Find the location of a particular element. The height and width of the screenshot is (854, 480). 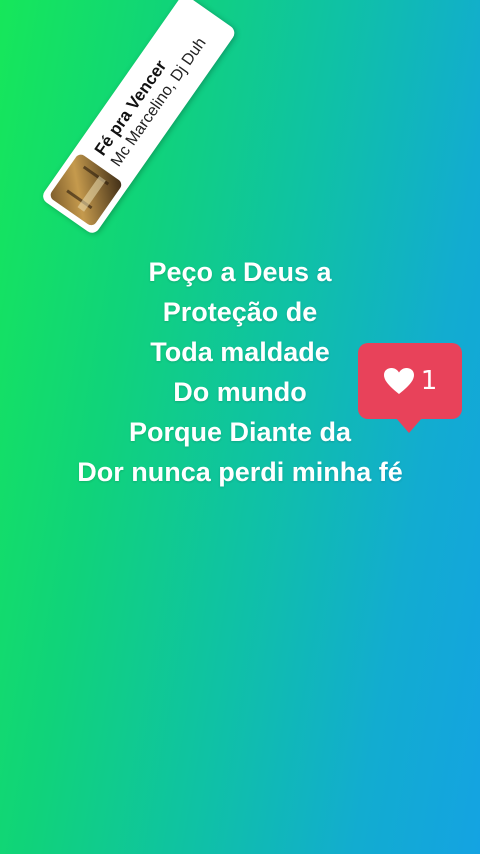

like-count: 1 is located at coordinates (429, 381).